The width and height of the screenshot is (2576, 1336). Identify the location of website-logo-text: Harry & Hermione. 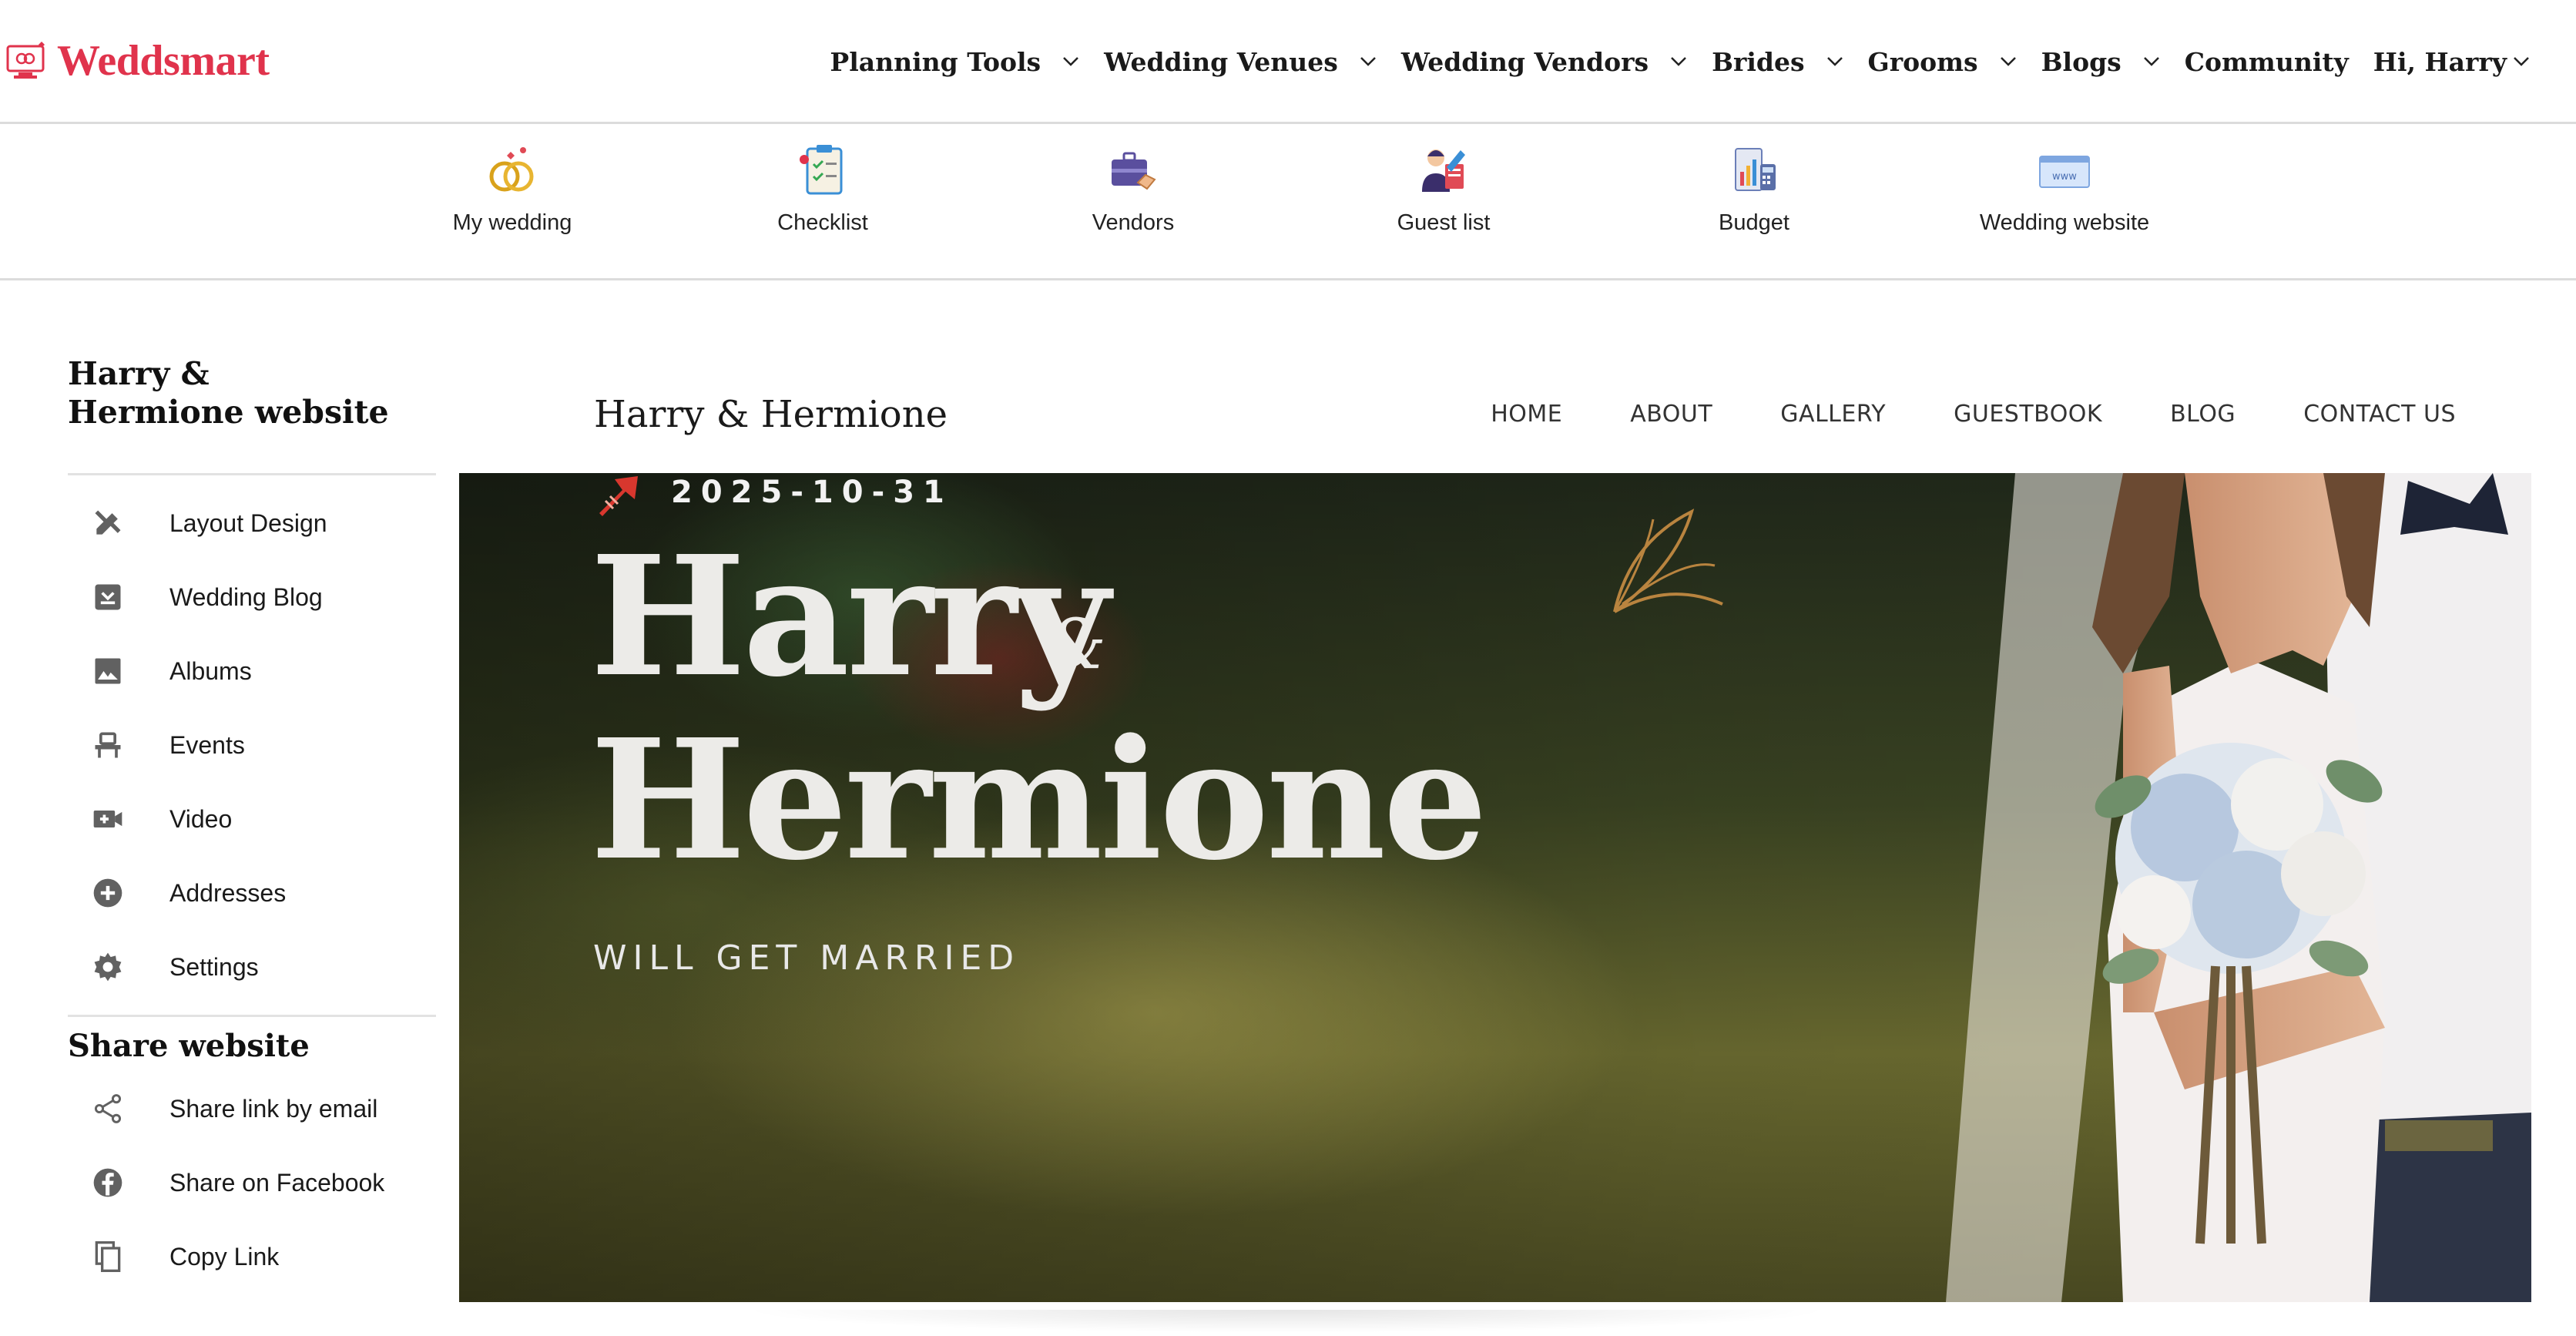
(771, 414).